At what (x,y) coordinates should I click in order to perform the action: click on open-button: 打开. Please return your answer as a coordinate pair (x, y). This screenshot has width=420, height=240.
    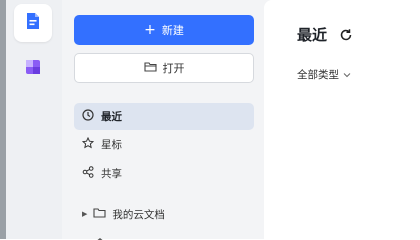
    Looking at the image, I should click on (164, 68).